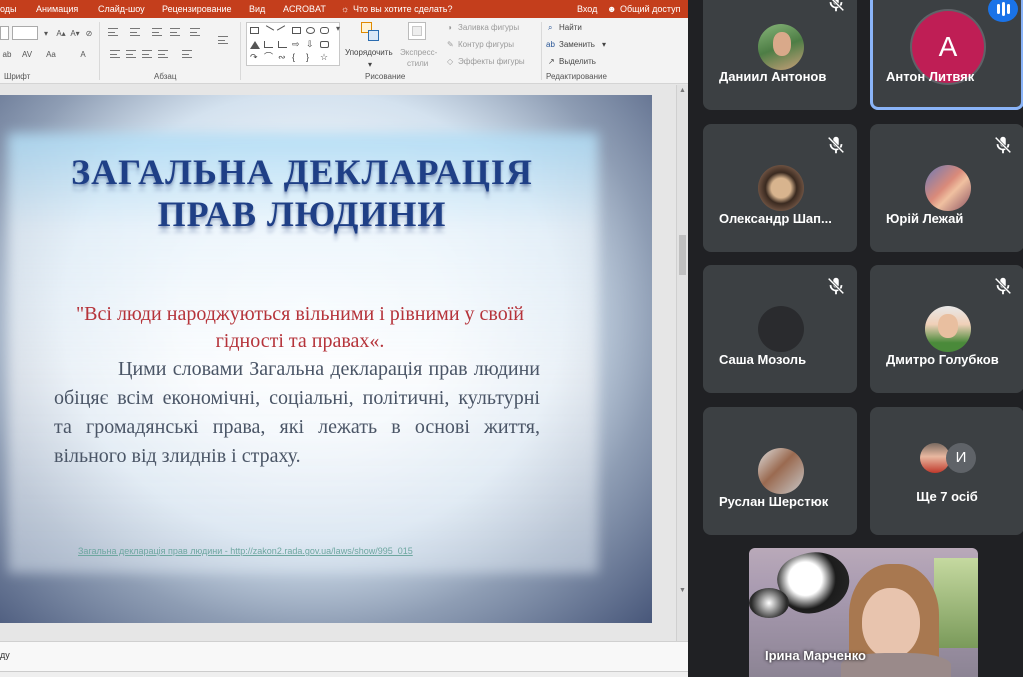  Describe the element at coordinates (403, 9) in the screenshot. I see `tell-me-search: Что вы хотите сделать?` at that location.